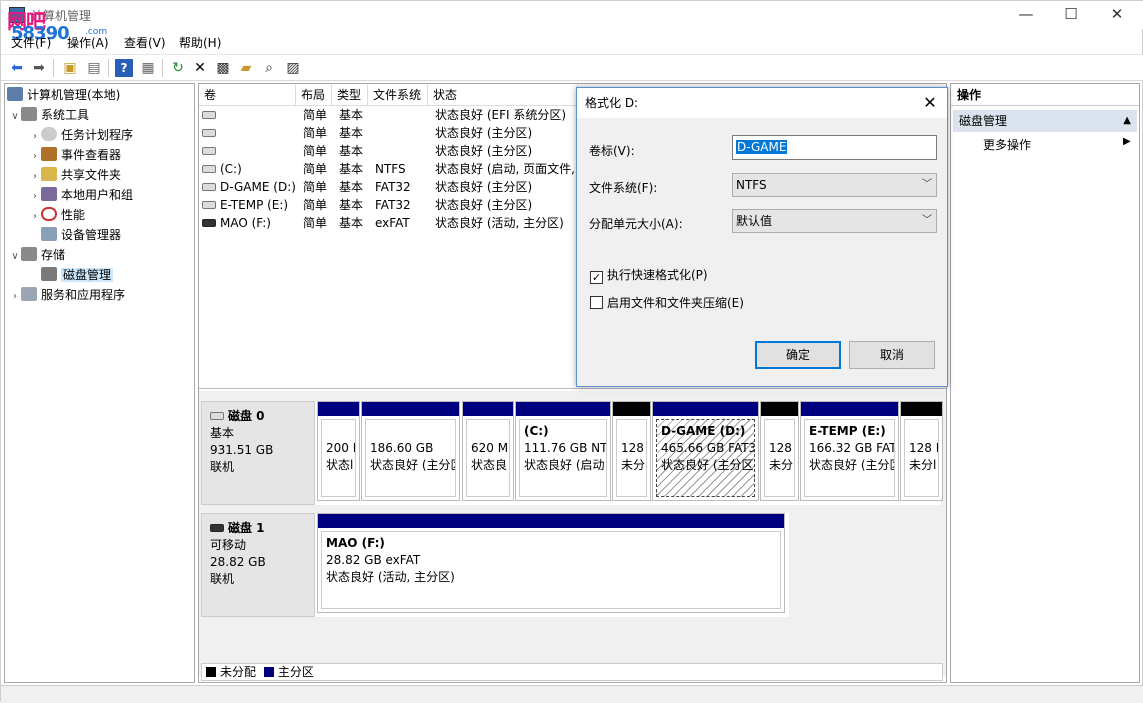 Image resolution: width=1143 pixels, height=703 pixels. I want to click on tree-system-tools: ∨ 系统工具, so click(49, 115).